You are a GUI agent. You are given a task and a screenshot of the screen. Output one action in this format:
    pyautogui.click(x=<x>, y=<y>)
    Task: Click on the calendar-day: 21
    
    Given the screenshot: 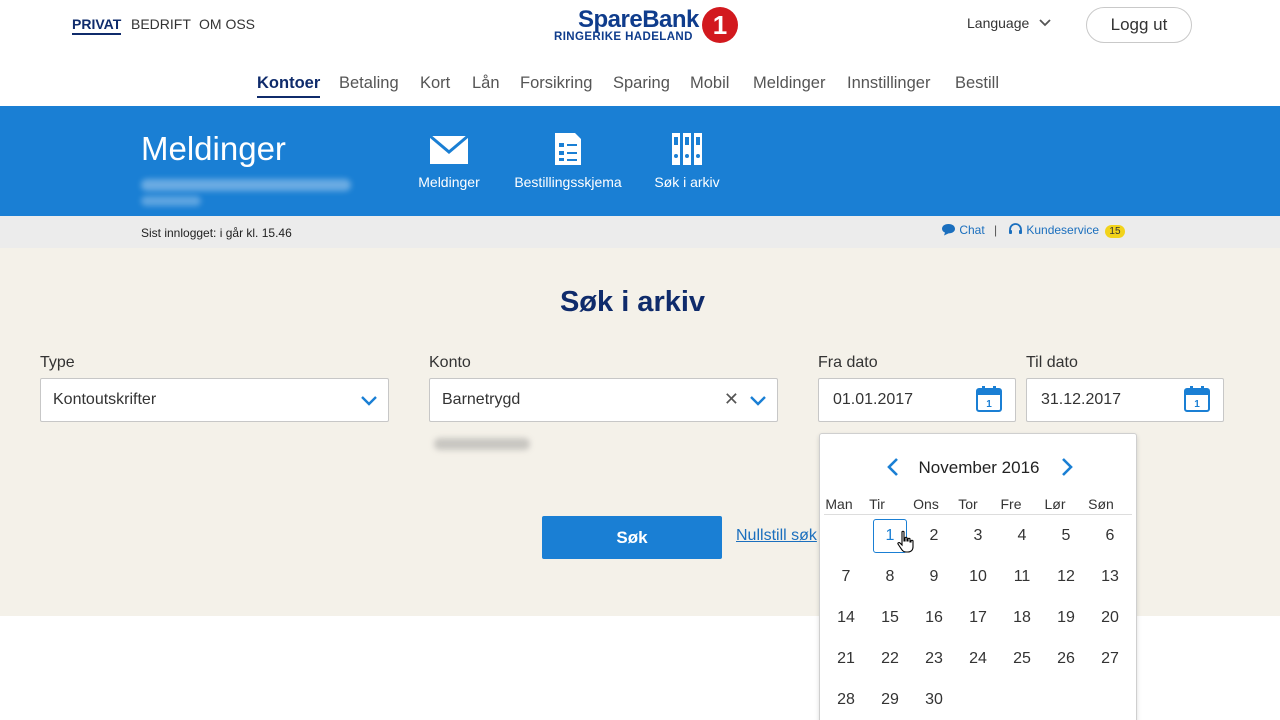 What is the action you would take?
    pyautogui.click(x=846, y=659)
    